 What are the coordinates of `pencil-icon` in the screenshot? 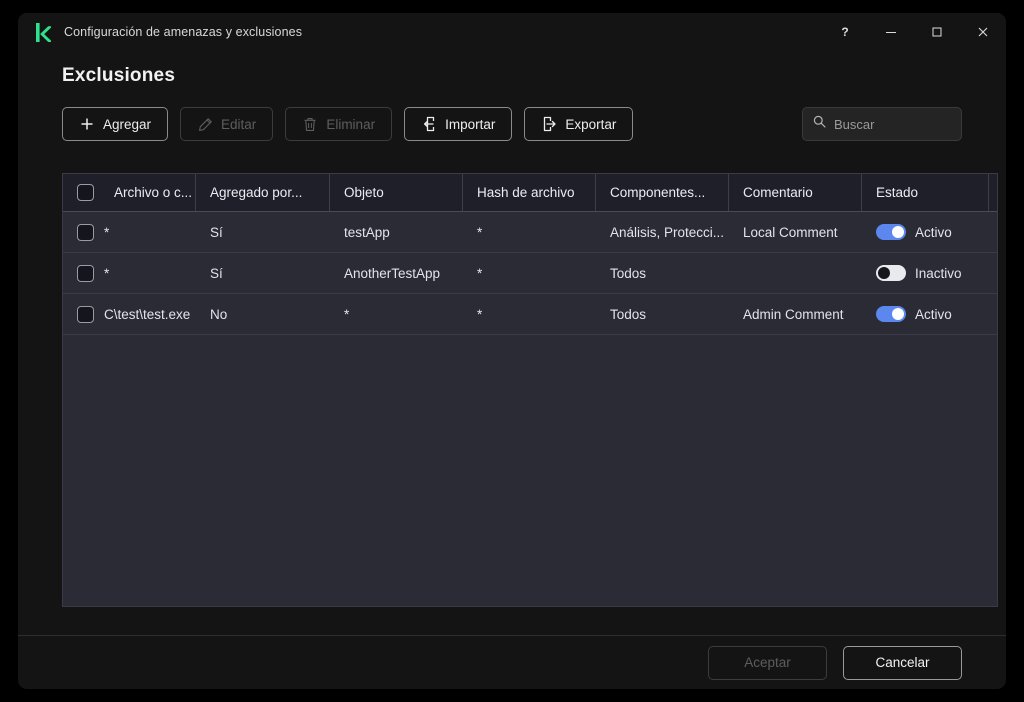 It's located at (205, 124).